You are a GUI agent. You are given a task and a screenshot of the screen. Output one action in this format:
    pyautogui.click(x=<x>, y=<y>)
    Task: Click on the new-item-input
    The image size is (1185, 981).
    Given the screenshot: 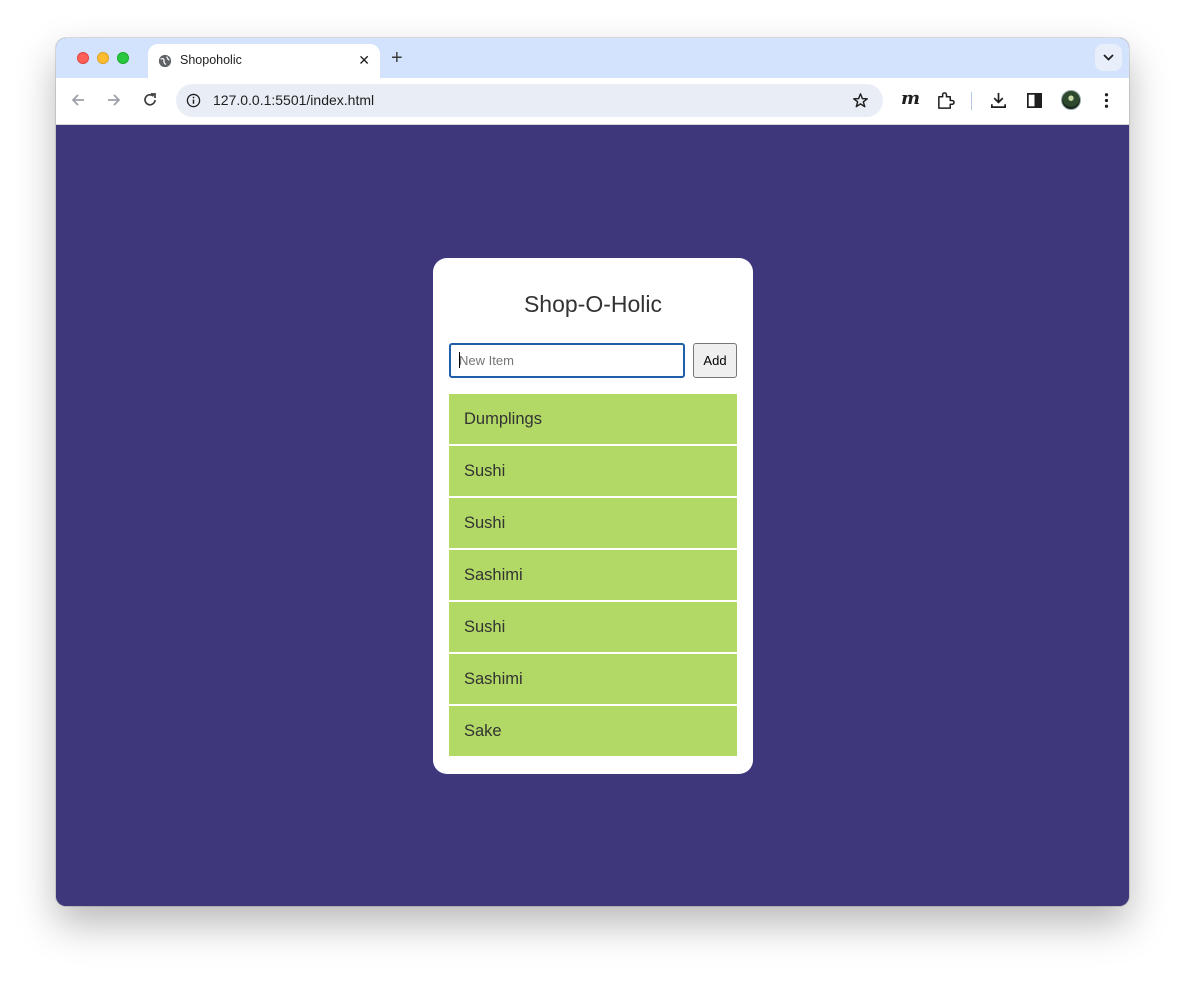 What is the action you would take?
    pyautogui.click(x=567, y=360)
    